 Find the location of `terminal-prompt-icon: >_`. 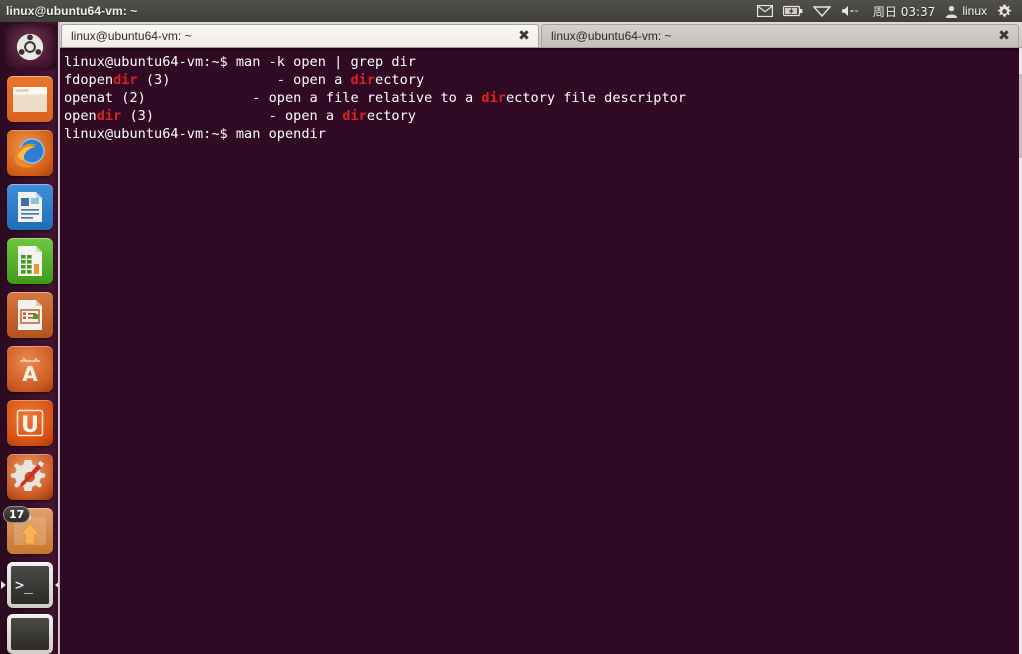

terminal-prompt-icon: >_ is located at coordinates (30, 585).